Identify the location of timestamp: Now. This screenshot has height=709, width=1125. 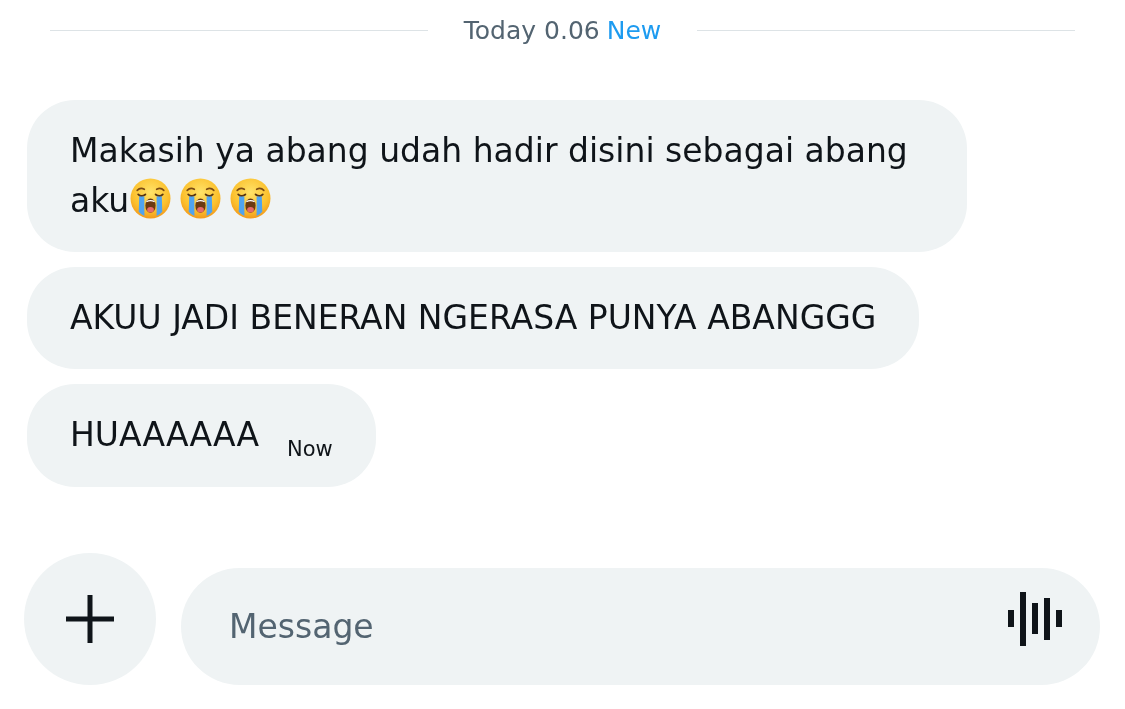
(310, 449).